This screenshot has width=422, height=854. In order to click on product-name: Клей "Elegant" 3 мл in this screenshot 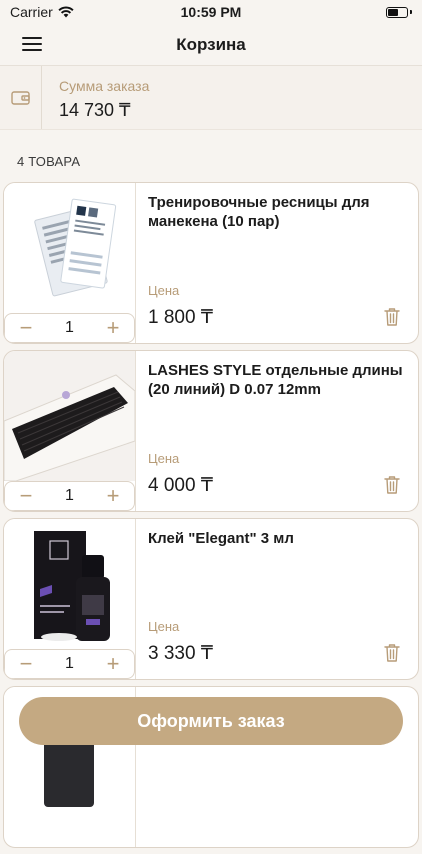, I will do `click(277, 538)`.